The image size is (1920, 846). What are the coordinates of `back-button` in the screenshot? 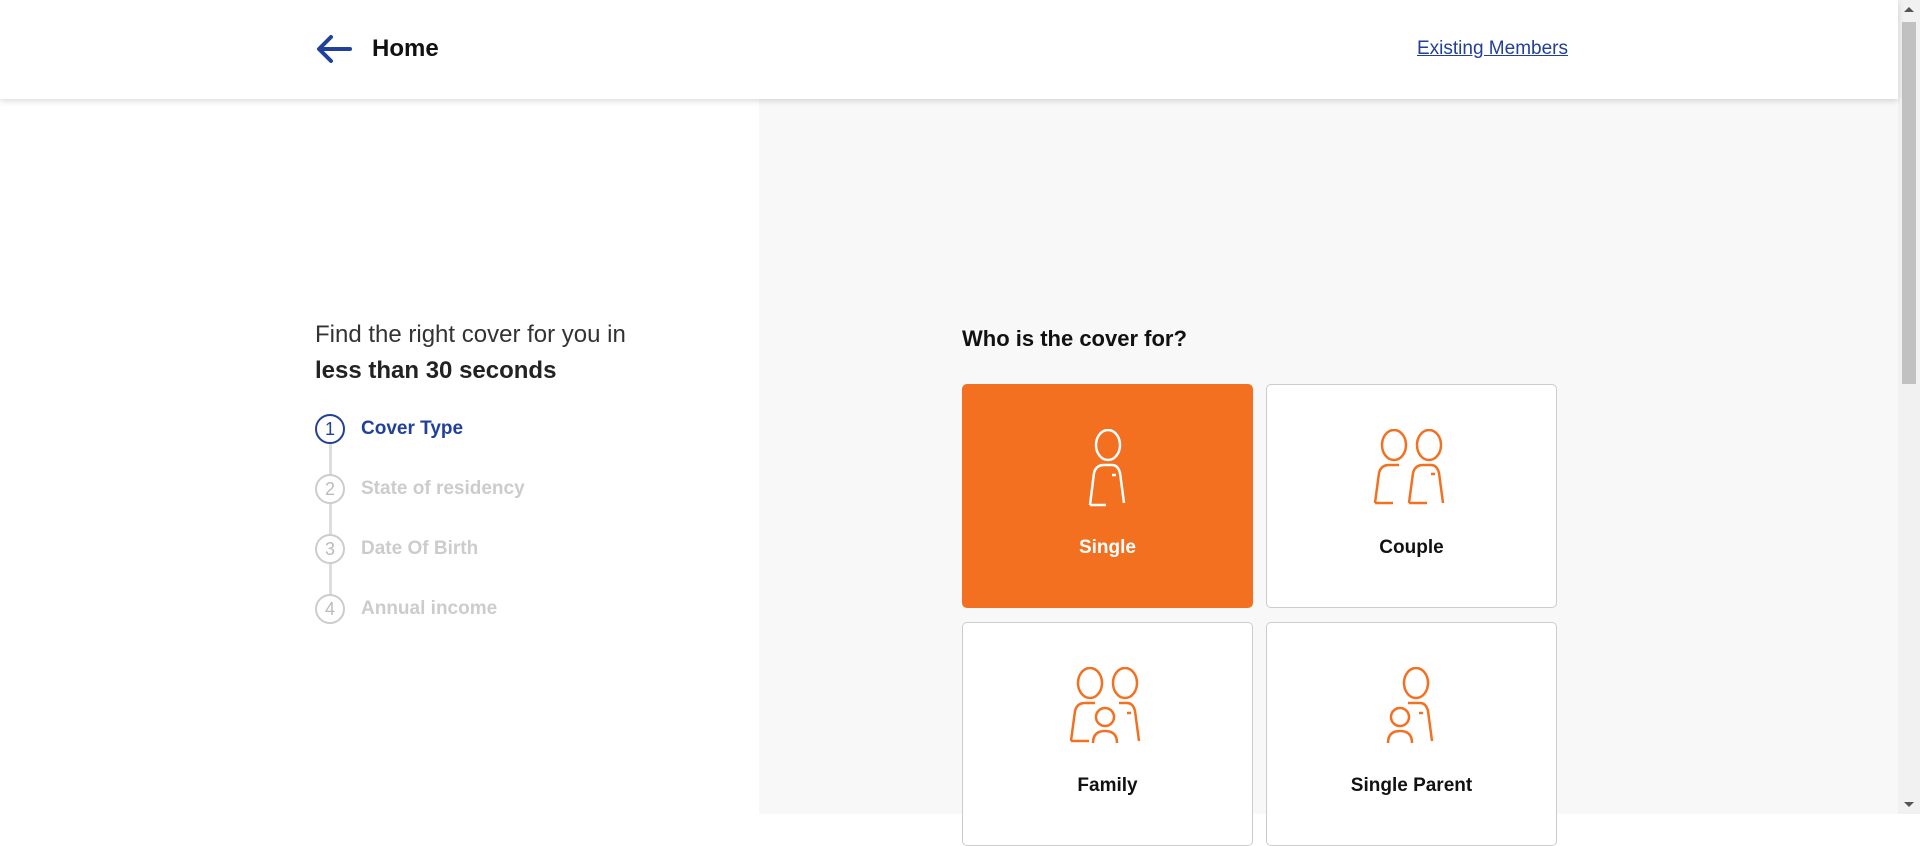 It's located at (334, 49).